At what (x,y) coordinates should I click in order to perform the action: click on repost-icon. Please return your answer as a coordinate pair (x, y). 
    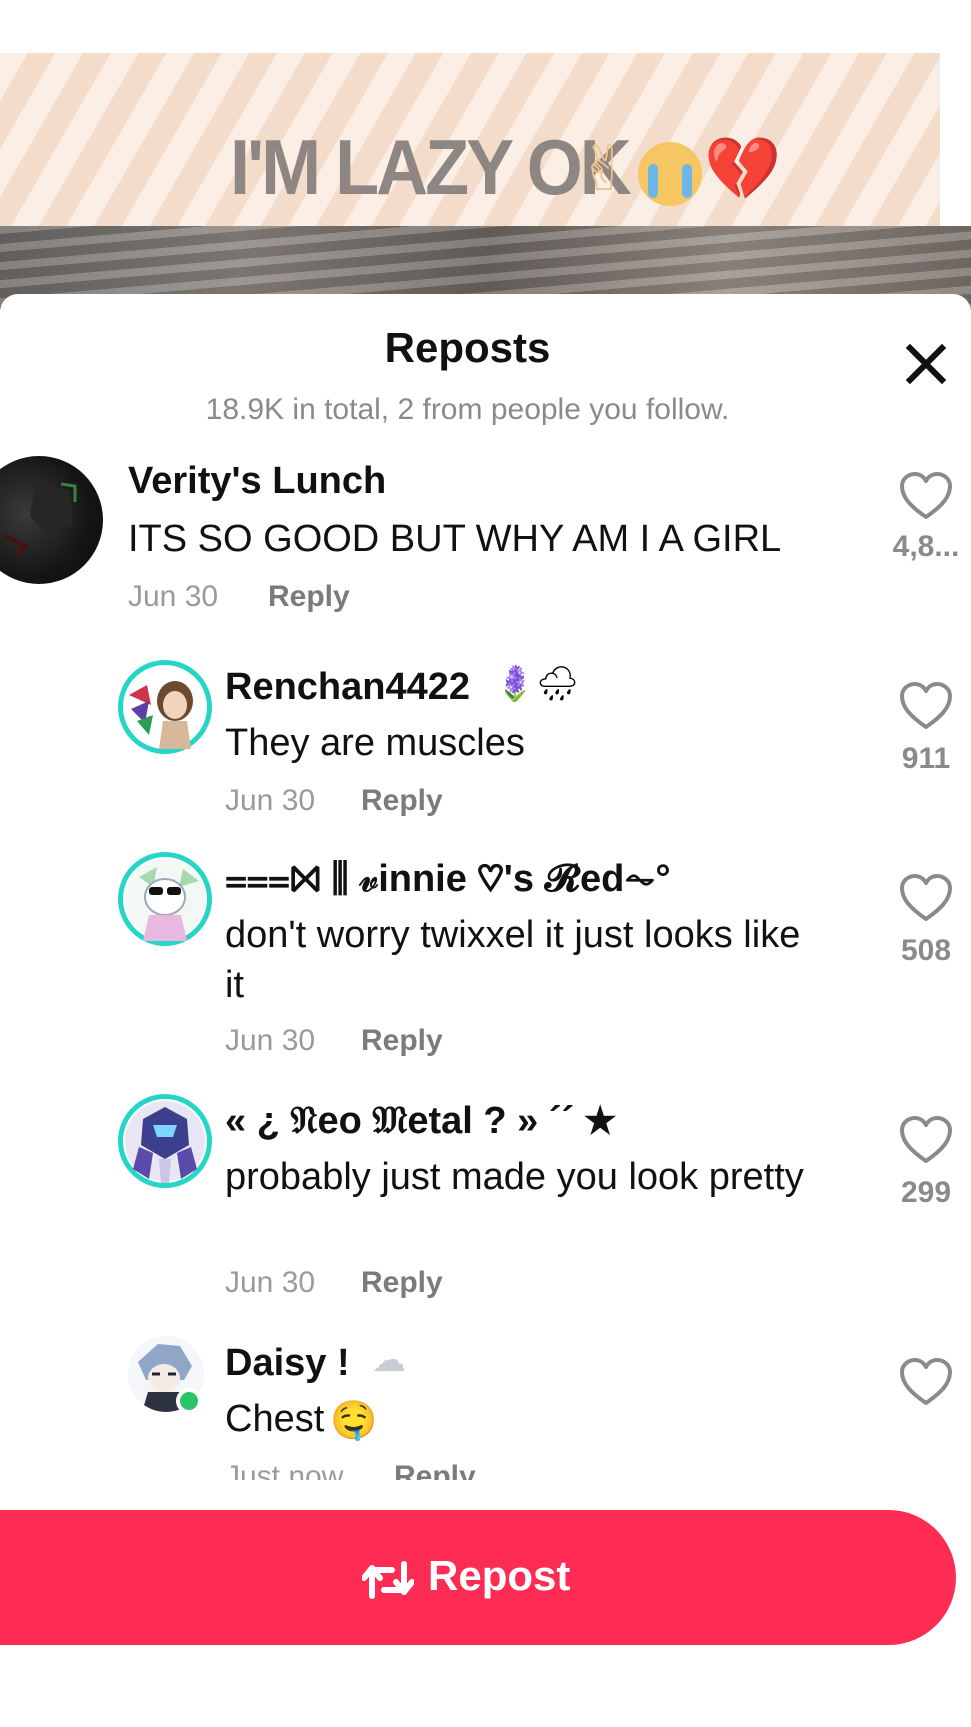
    Looking at the image, I should click on (388, 1580).